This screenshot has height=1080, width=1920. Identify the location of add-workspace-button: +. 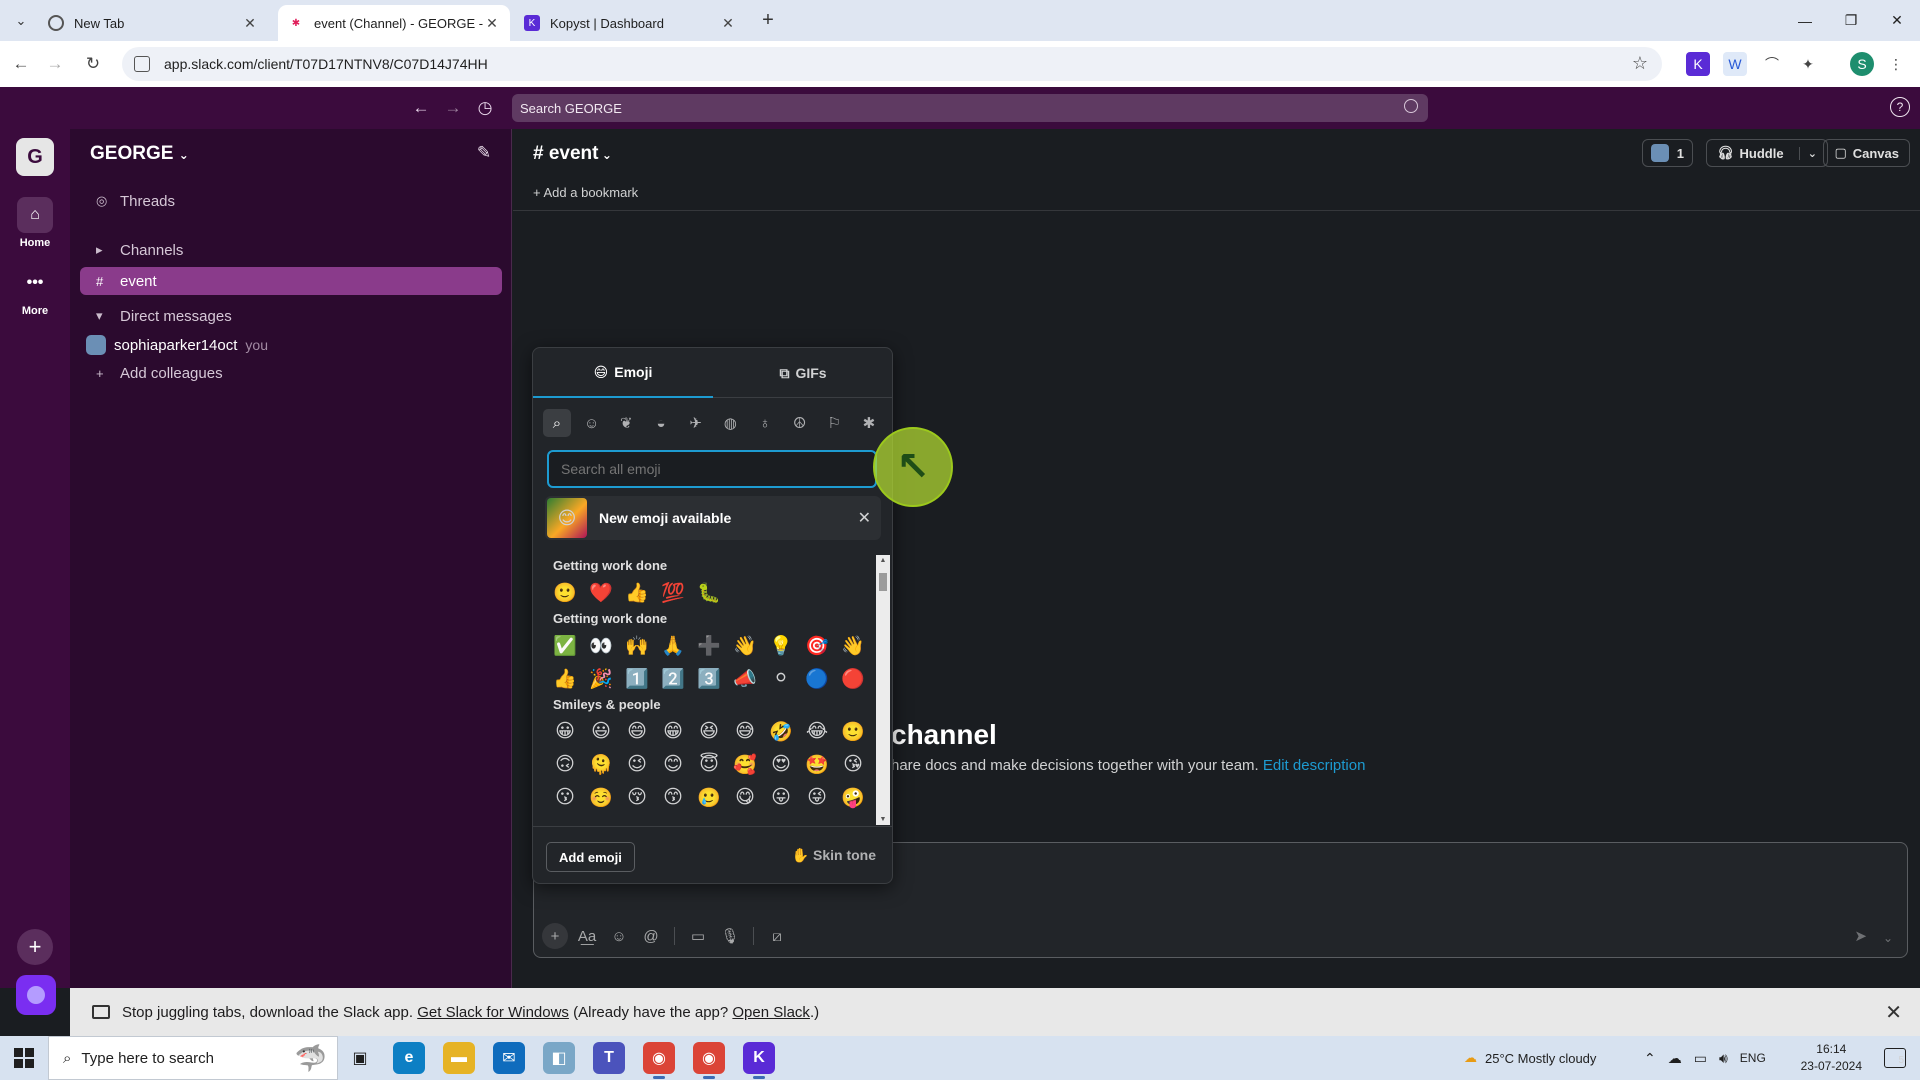
(35, 947).